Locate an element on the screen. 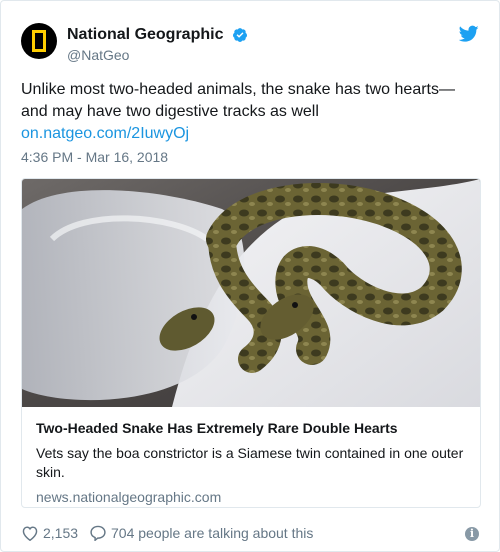 The height and width of the screenshot is (552, 500). tweet-link: on.natgeo.com/2IuwyOj is located at coordinates (251, 134).